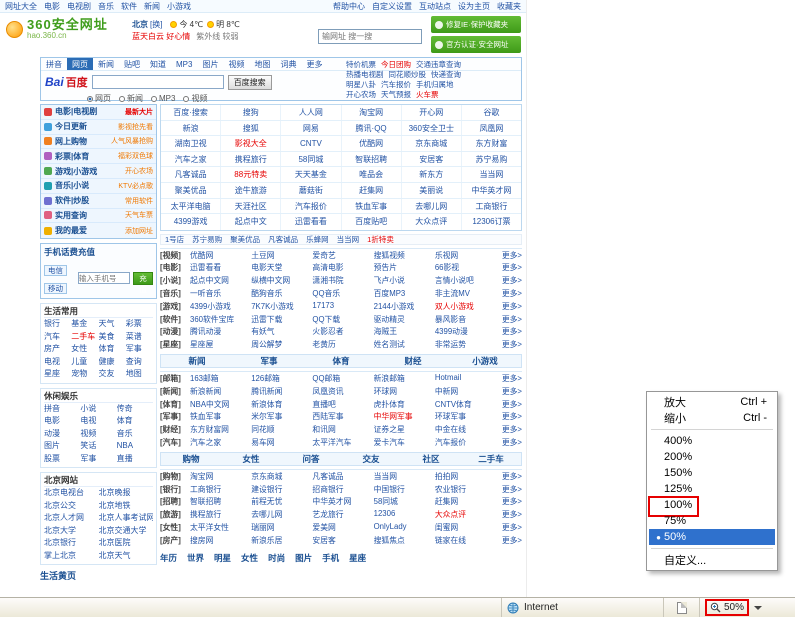 This screenshot has width=795, height=617. What do you see at coordinates (392, 6) in the screenshot?
I see `topnav-utility-link: 自定义设置` at bounding box center [392, 6].